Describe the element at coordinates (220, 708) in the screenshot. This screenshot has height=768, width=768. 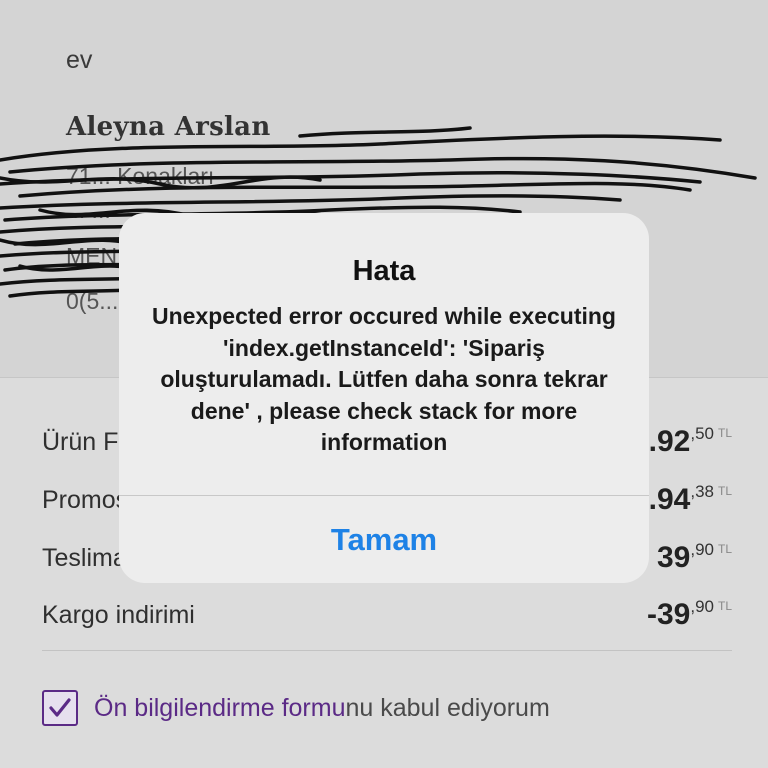
I see `pre-info-form-link: Ön bilgilendirme formu` at that location.